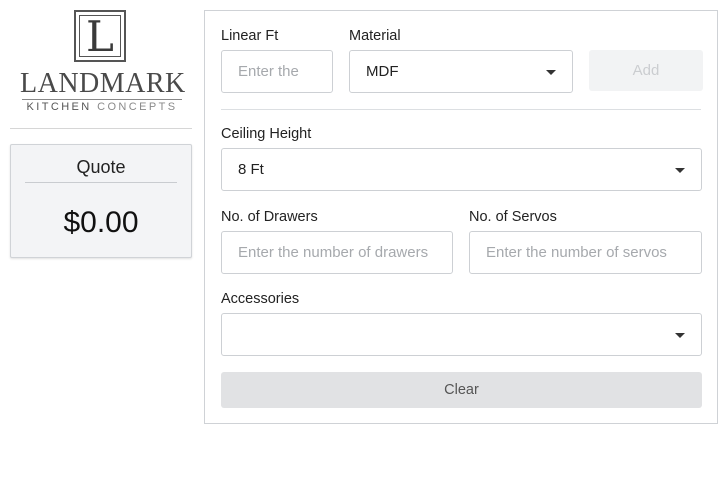 The width and height of the screenshot is (725, 500). Describe the element at coordinates (101, 167) in the screenshot. I see `quote-title: Quote` at that location.